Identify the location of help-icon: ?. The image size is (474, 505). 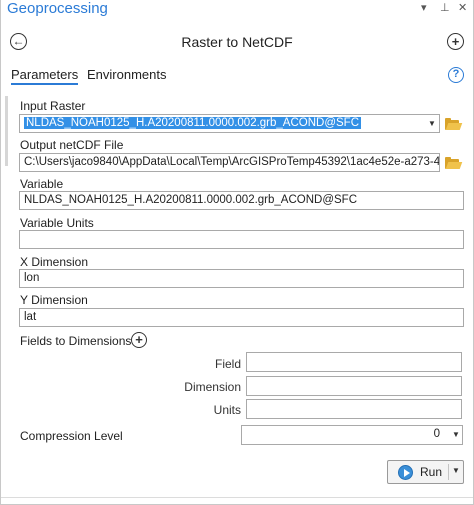
(456, 75).